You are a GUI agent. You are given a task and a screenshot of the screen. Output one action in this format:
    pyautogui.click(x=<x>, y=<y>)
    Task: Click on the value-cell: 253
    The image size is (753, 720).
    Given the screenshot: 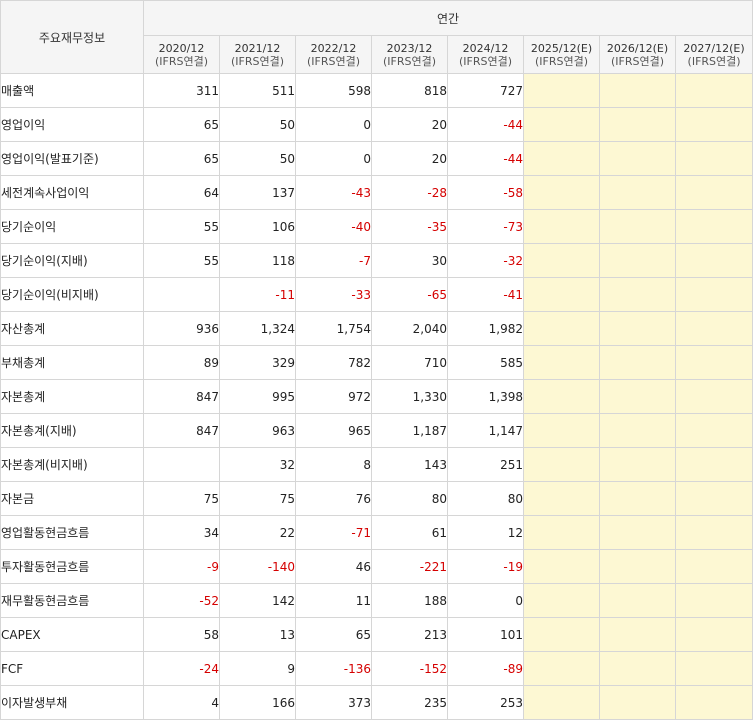 What is the action you would take?
    pyautogui.click(x=485, y=702)
    